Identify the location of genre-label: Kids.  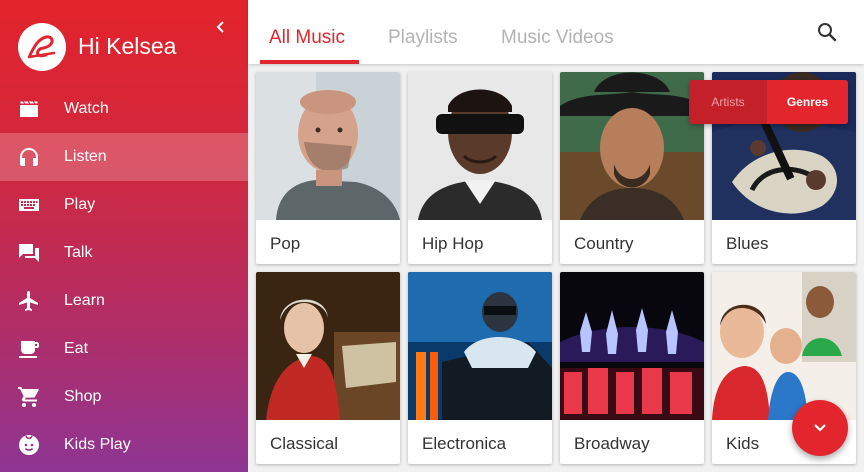
(743, 443).